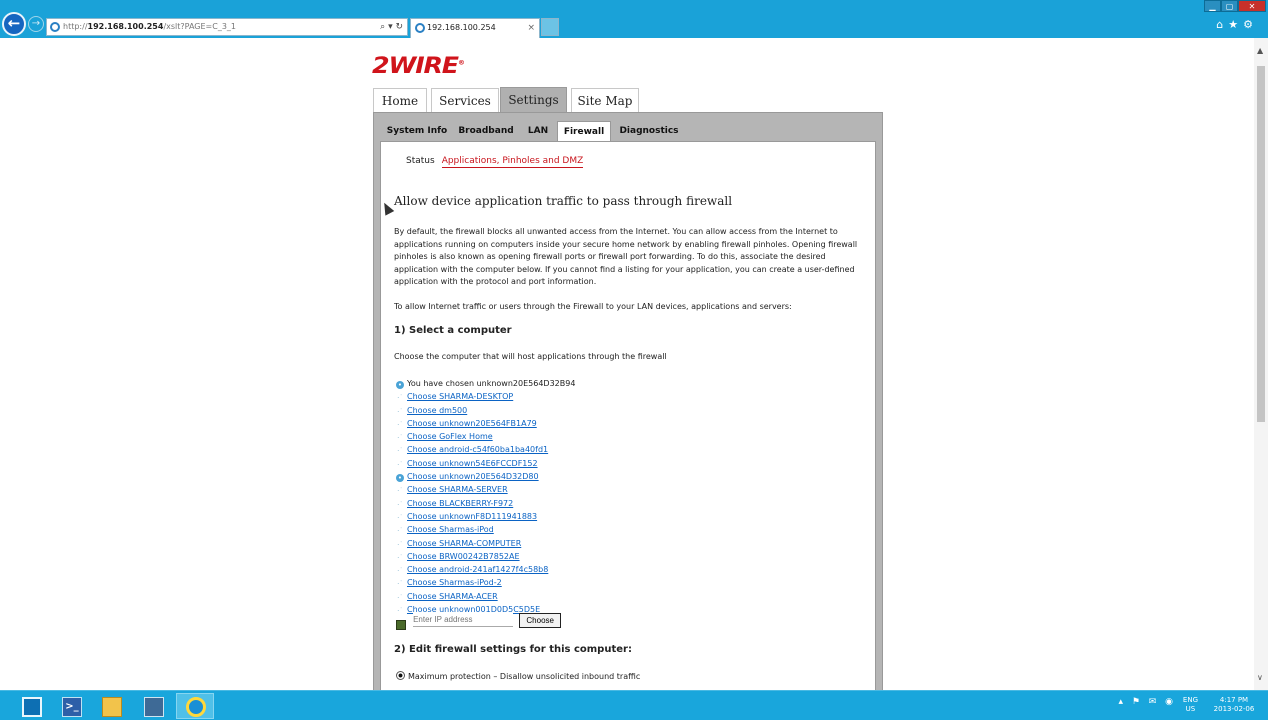 This screenshot has height=720, width=1268. What do you see at coordinates (417, 131) in the screenshot?
I see `subtab-system-info: System Info` at bounding box center [417, 131].